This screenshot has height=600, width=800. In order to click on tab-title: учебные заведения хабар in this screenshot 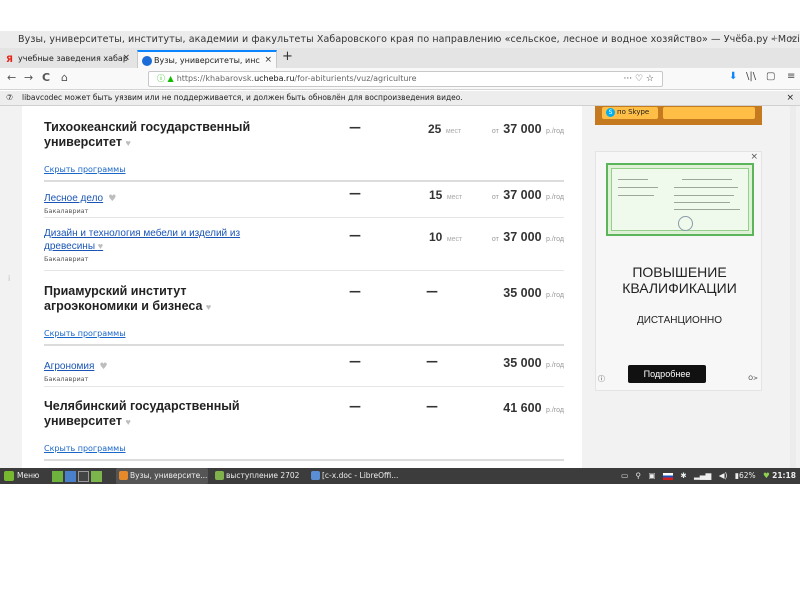, I will do `click(73, 58)`.